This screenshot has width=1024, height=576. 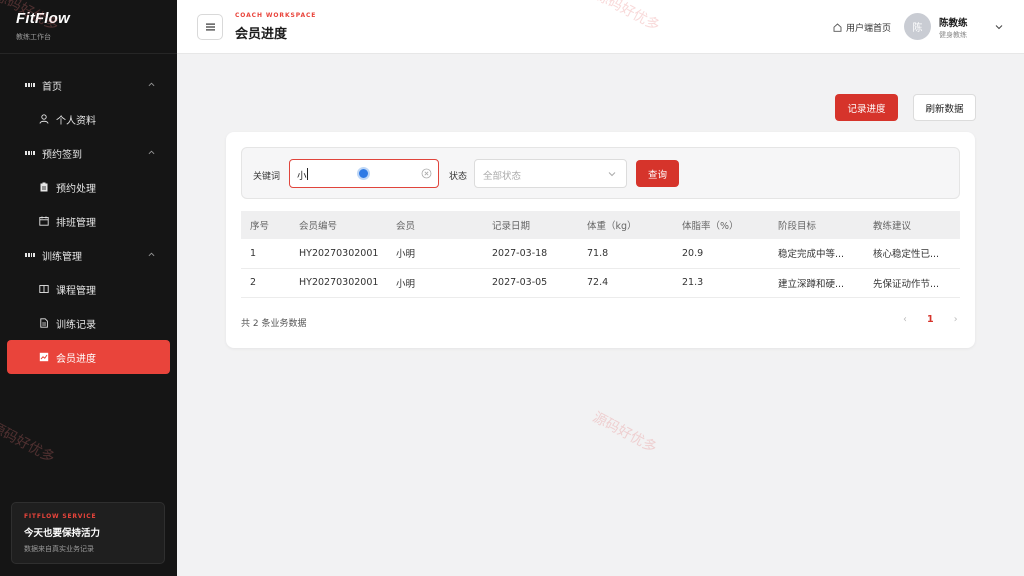 I want to click on sidebar-item-label: 首页, so click(x=52, y=87).